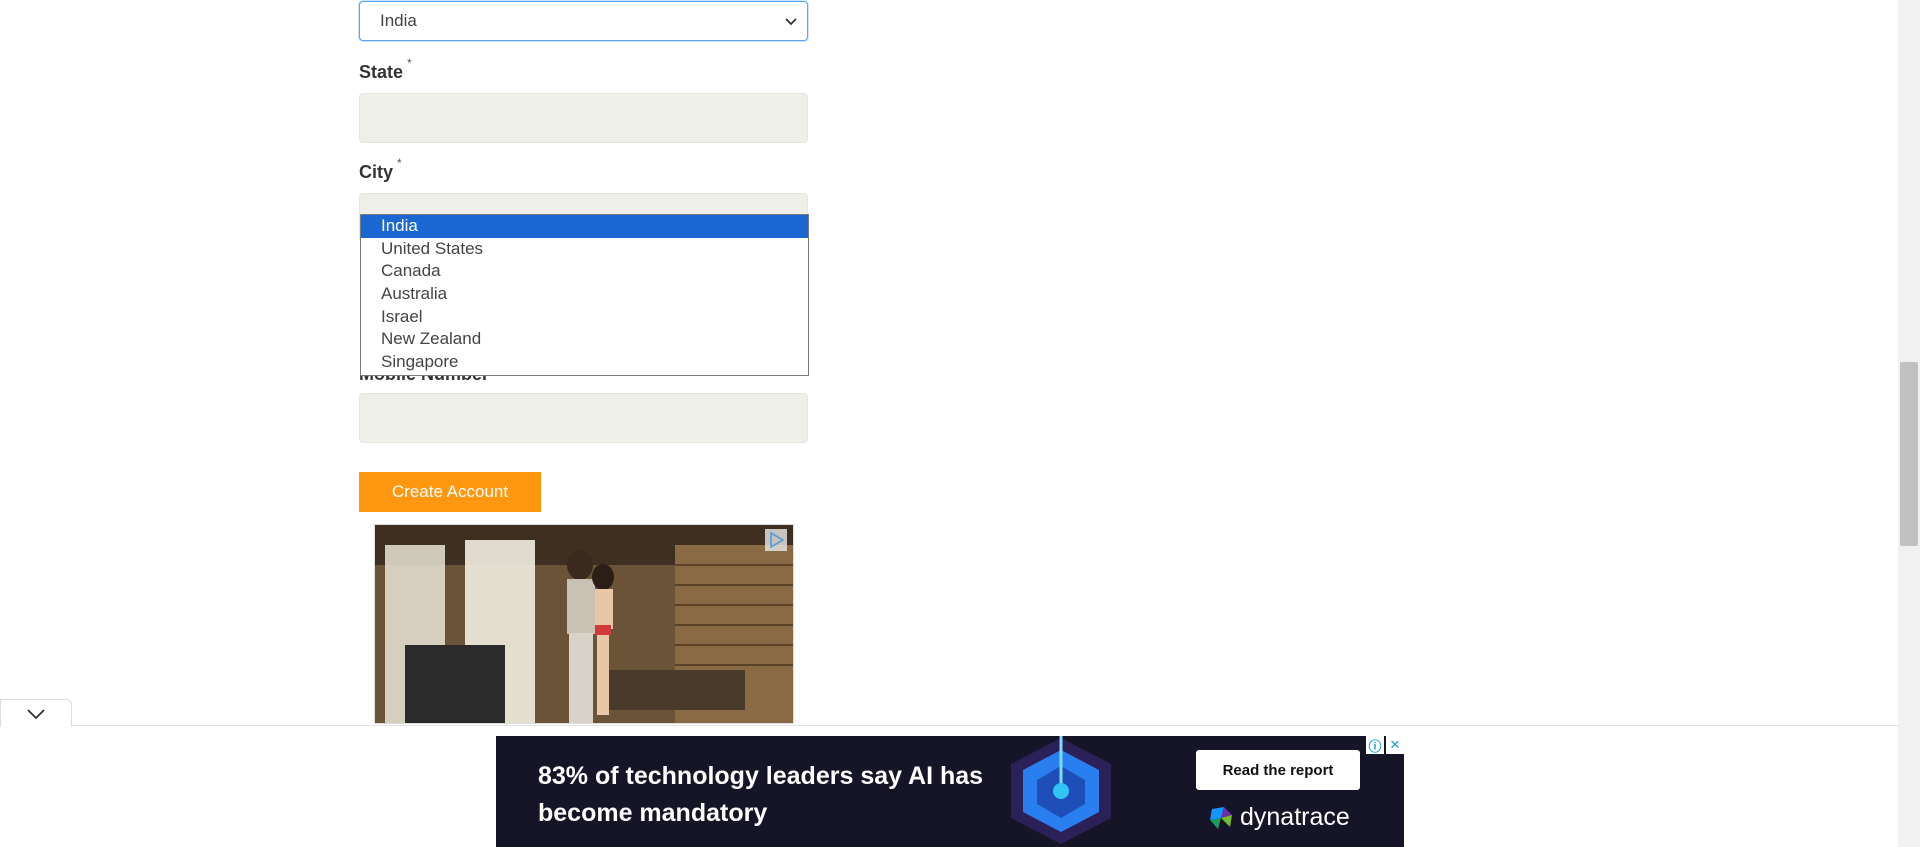 Image resolution: width=1920 pixels, height=847 pixels. Describe the element at coordinates (1909, 454) in the screenshot. I see `scrollbar-thumb` at that location.